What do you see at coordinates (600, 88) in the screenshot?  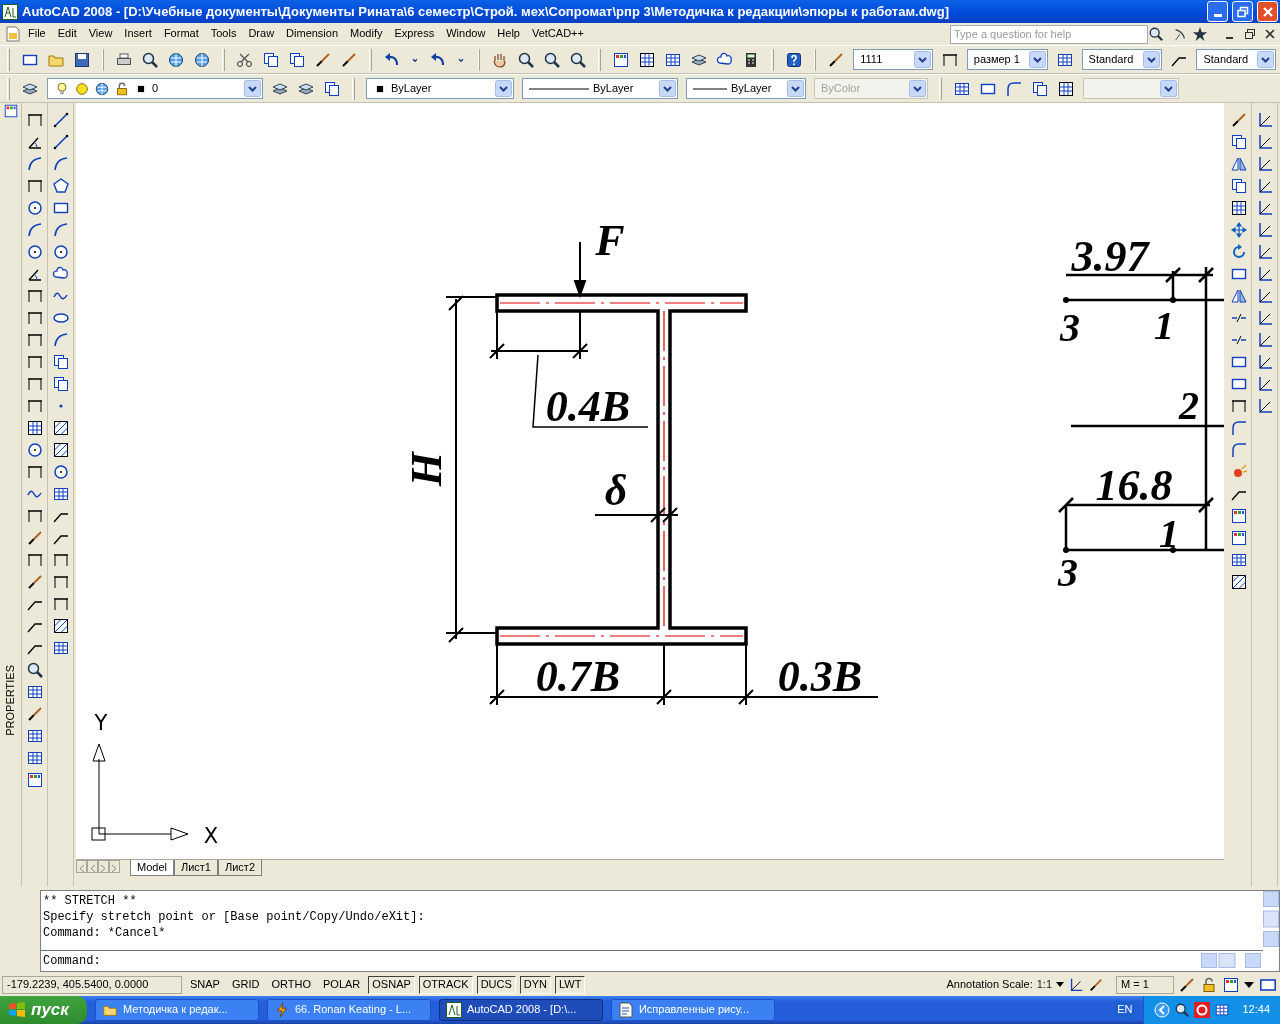 I see `linetype-dropdown: ByLayer` at bounding box center [600, 88].